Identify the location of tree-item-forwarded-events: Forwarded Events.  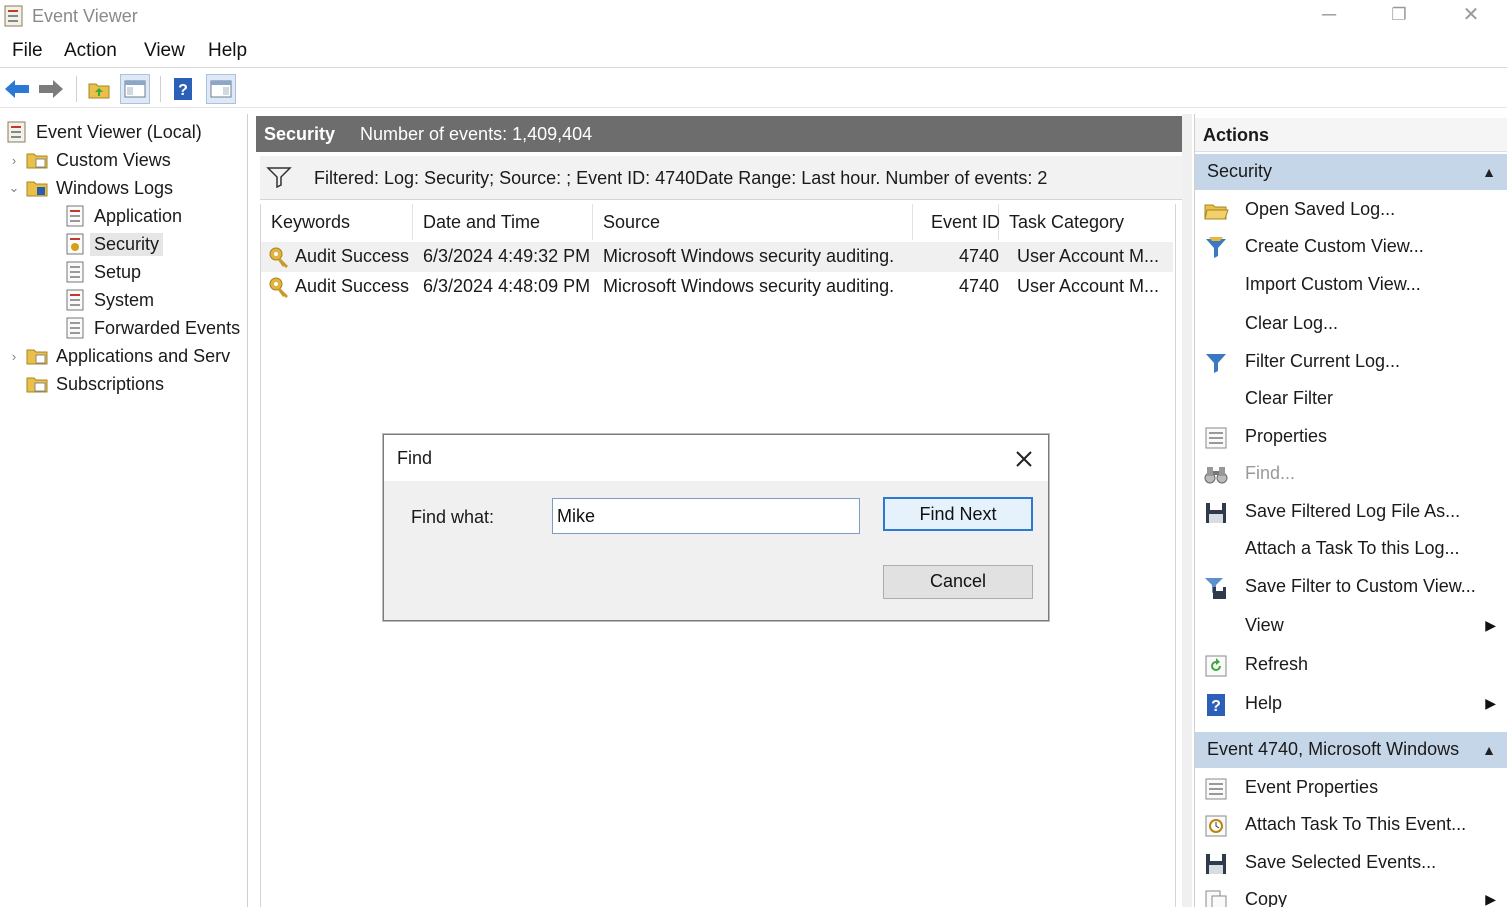
(152, 328).